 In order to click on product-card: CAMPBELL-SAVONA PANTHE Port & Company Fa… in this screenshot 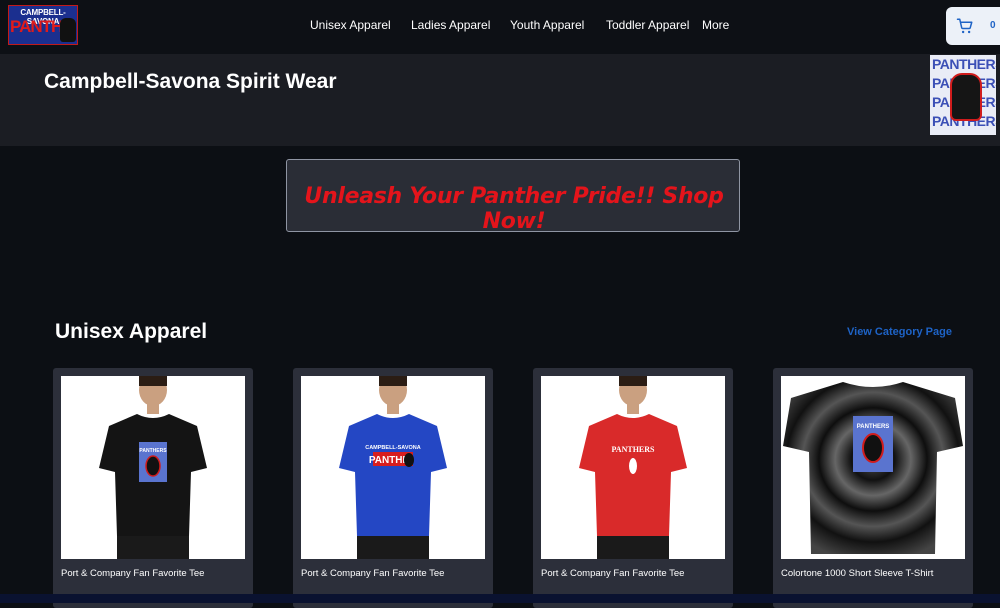, I will do `click(393, 488)`.